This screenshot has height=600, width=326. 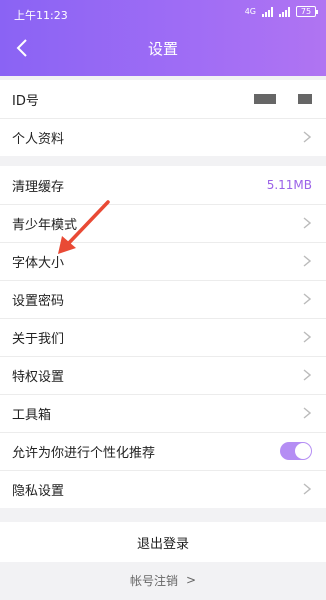 I want to click on row-privilege-settings: 特权设置, so click(x=163, y=375).